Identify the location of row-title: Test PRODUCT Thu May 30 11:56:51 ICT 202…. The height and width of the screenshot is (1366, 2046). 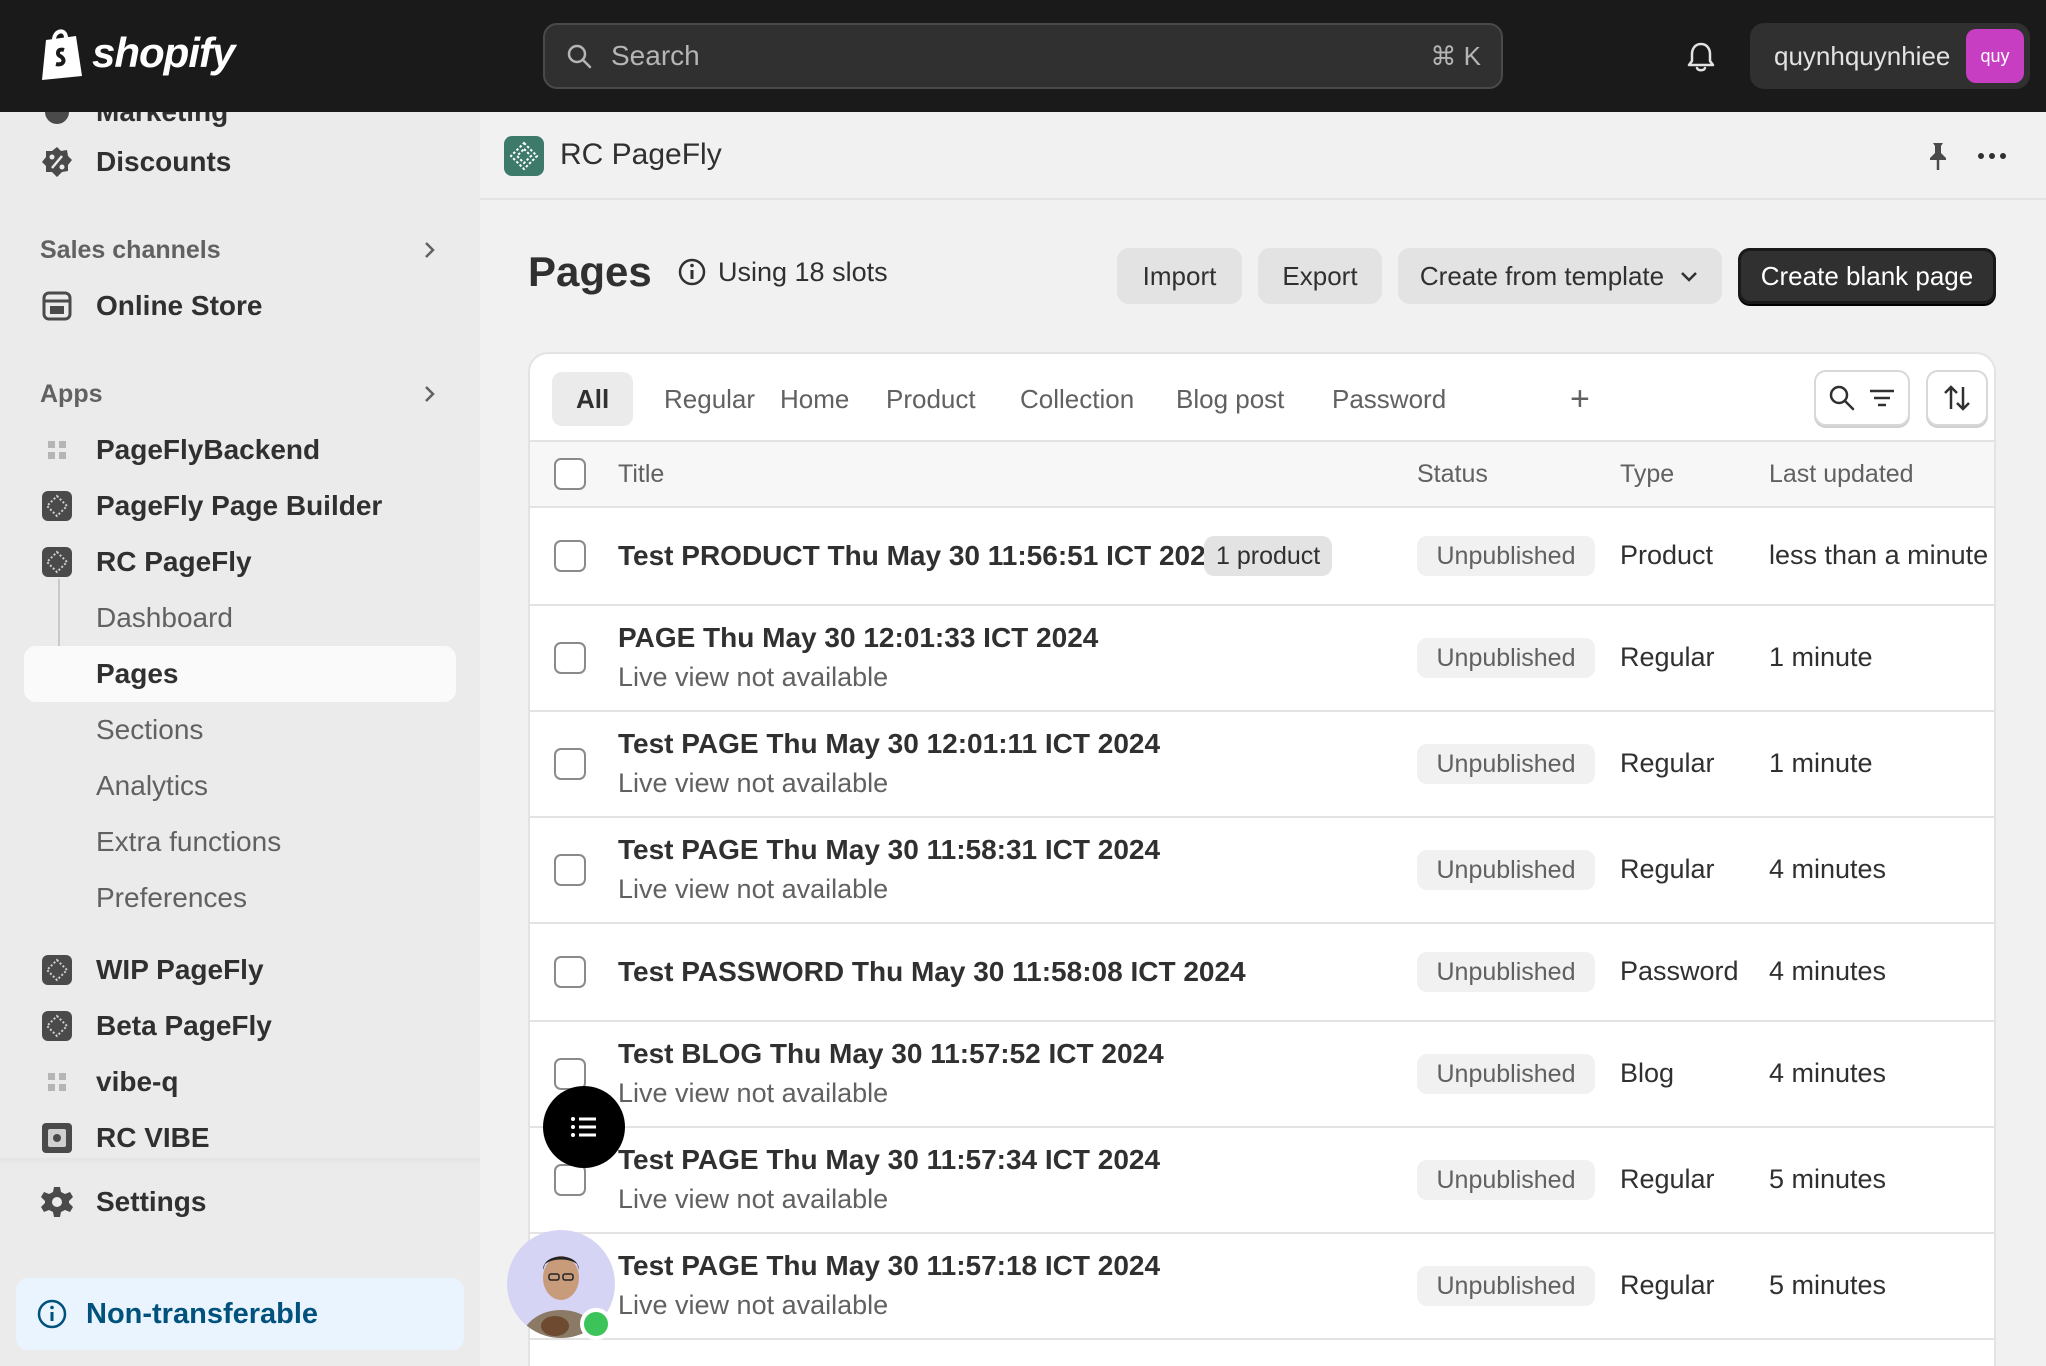
(919, 556).